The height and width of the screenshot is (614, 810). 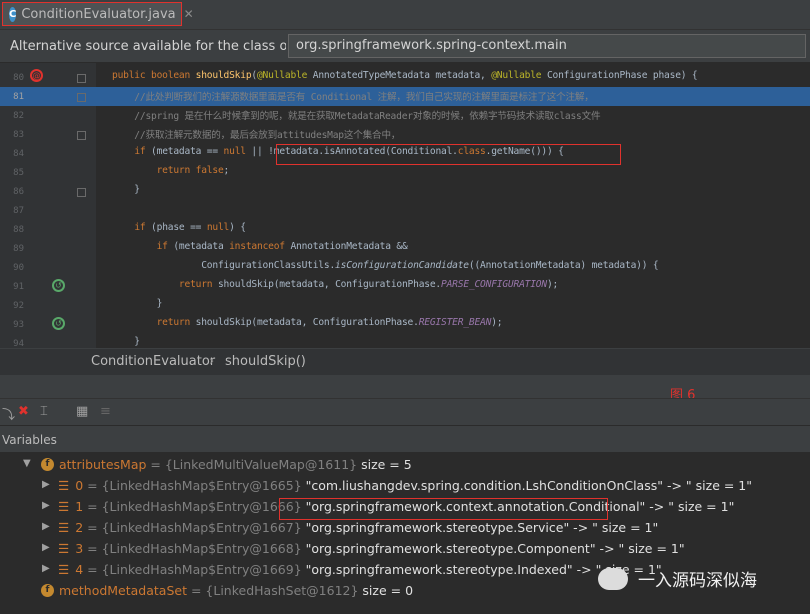 I want to click on collapse-arrow-icon: ▼, so click(x=27, y=463).